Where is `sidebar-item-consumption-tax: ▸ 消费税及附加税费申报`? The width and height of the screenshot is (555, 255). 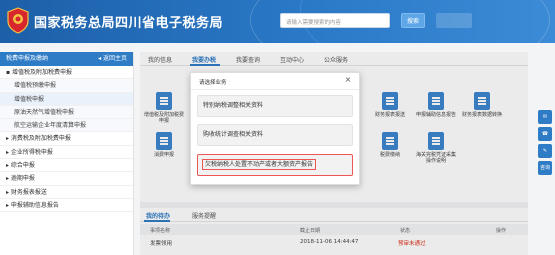 sidebar-item-consumption-tax: ▸ 消费税及附加税费申报 is located at coordinates (66, 139).